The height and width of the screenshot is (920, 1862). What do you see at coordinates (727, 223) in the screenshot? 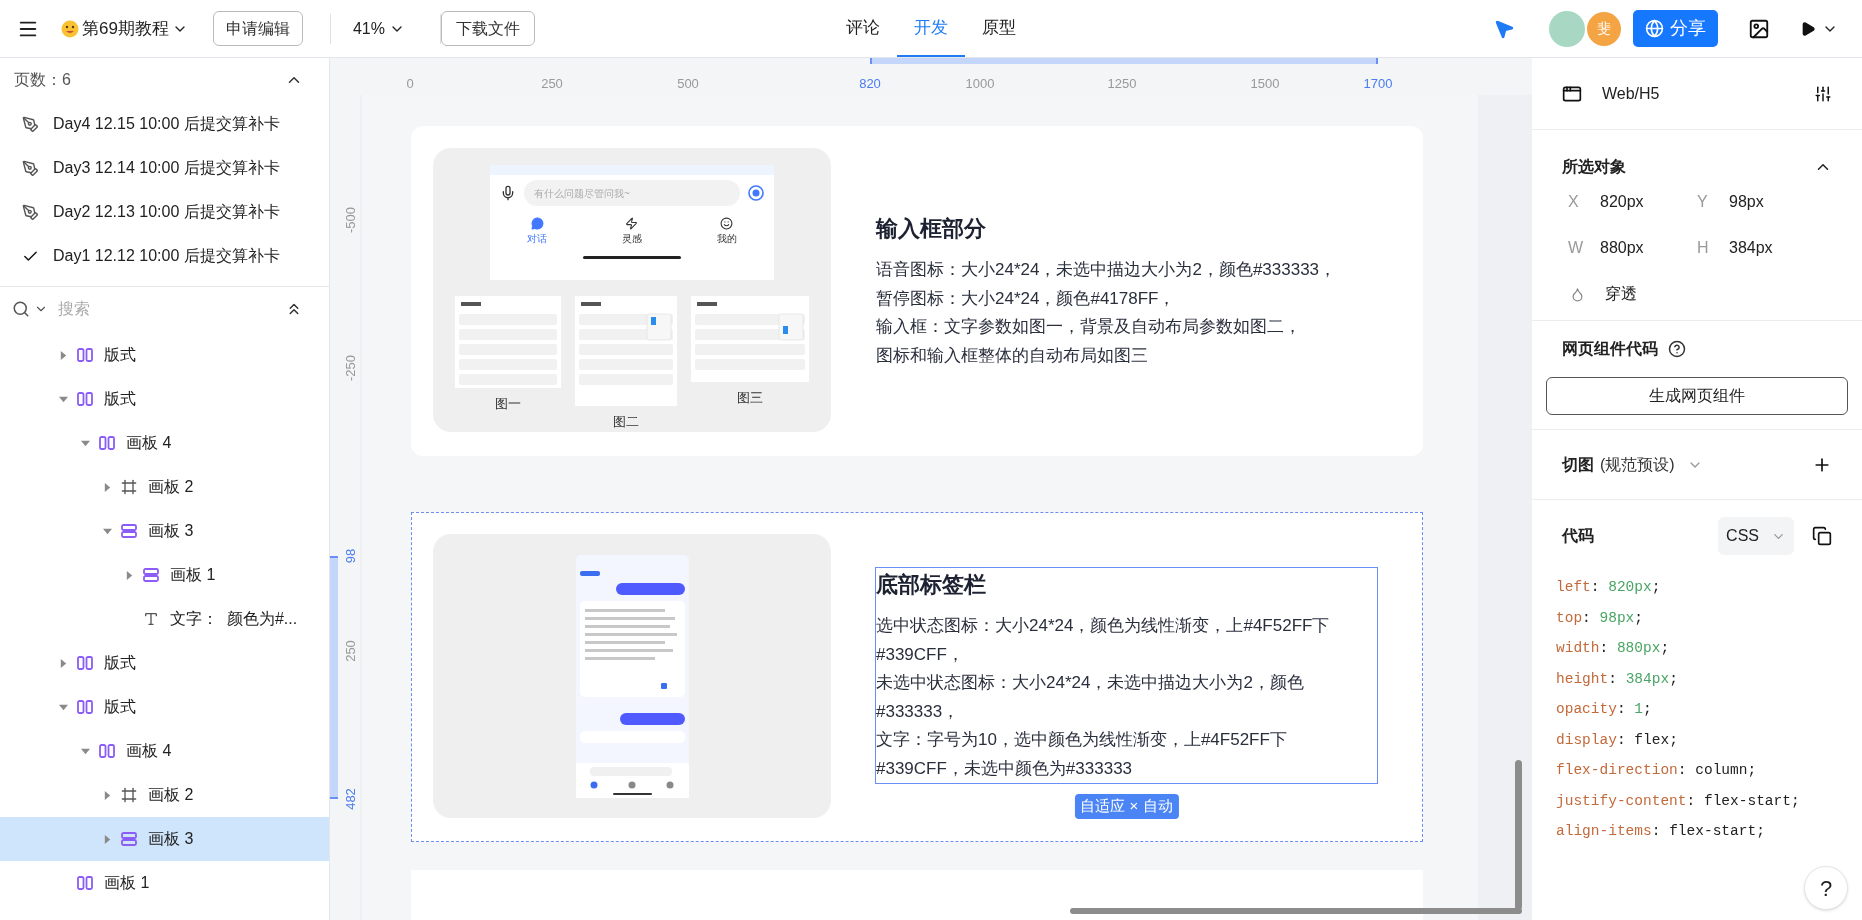
I see `smiley-icon` at bounding box center [727, 223].